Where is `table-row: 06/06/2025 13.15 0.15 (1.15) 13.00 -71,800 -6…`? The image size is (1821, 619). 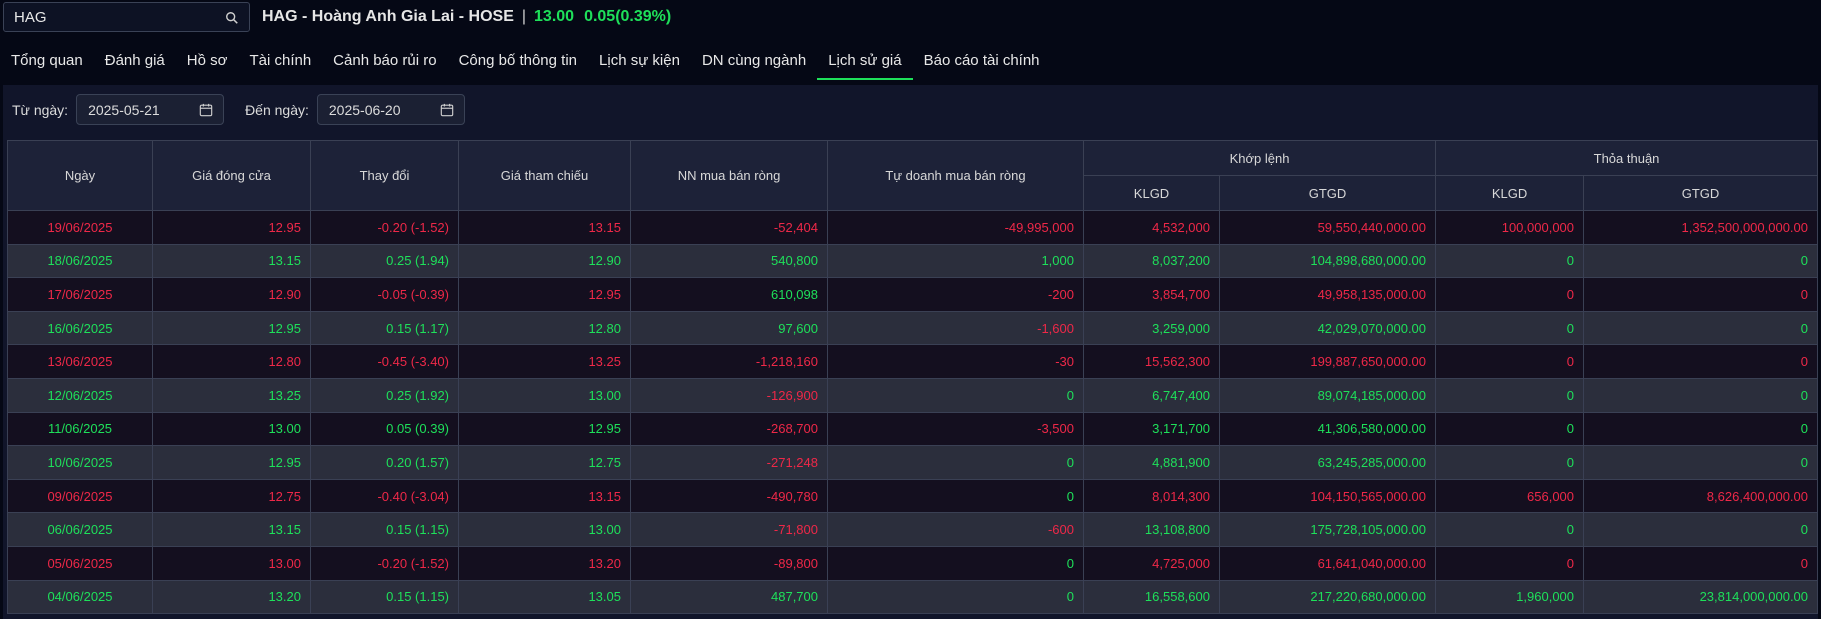 table-row: 06/06/2025 13.15 0.15 (1.15) 13.00 -71,800 -6… is located at coordinates (913, 529).